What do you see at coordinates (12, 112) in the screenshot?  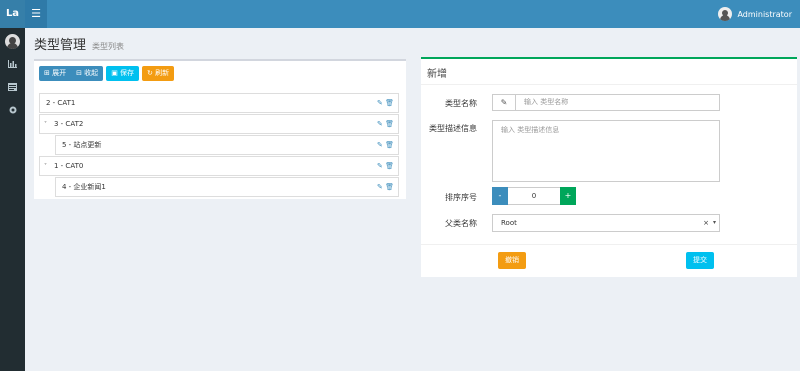 I see `circle-icon` at bounding box center [12, 112].